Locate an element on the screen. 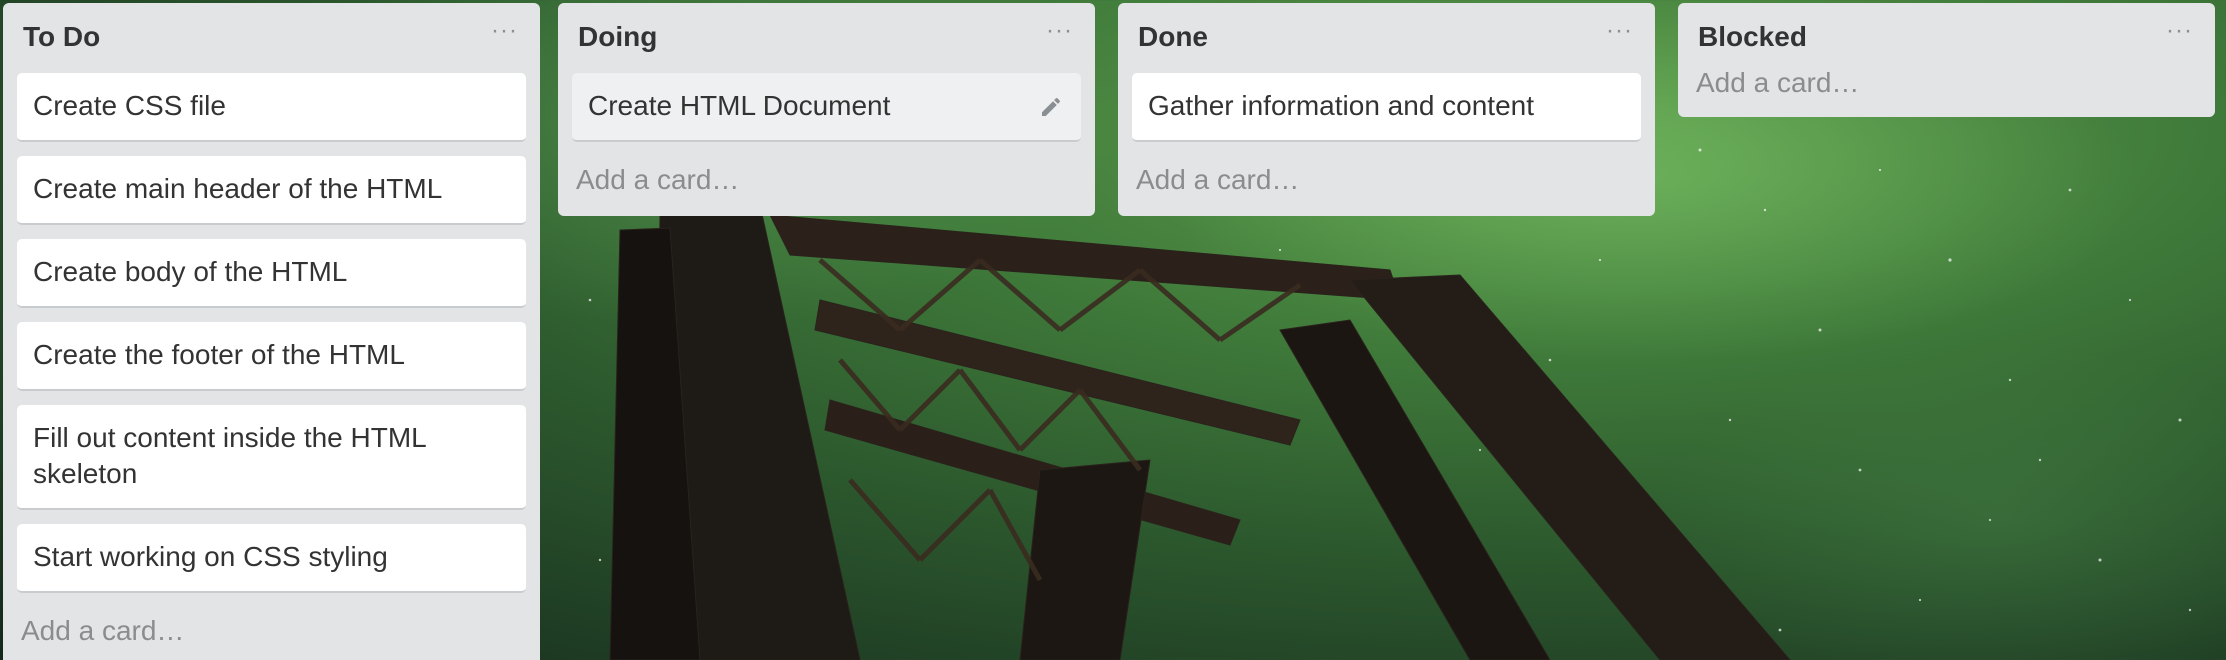  list-title: Doing is located at coordinates (617, 37).